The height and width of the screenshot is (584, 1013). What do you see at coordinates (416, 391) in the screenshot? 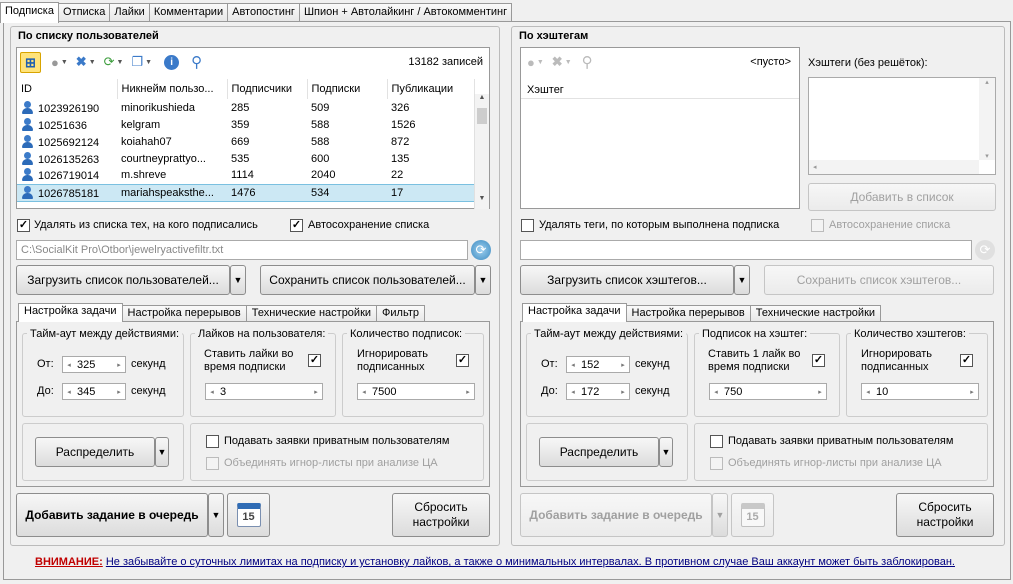
I see `subs-count-spinner: ◂ 7500 ▸` at bounding box center [416, 391].